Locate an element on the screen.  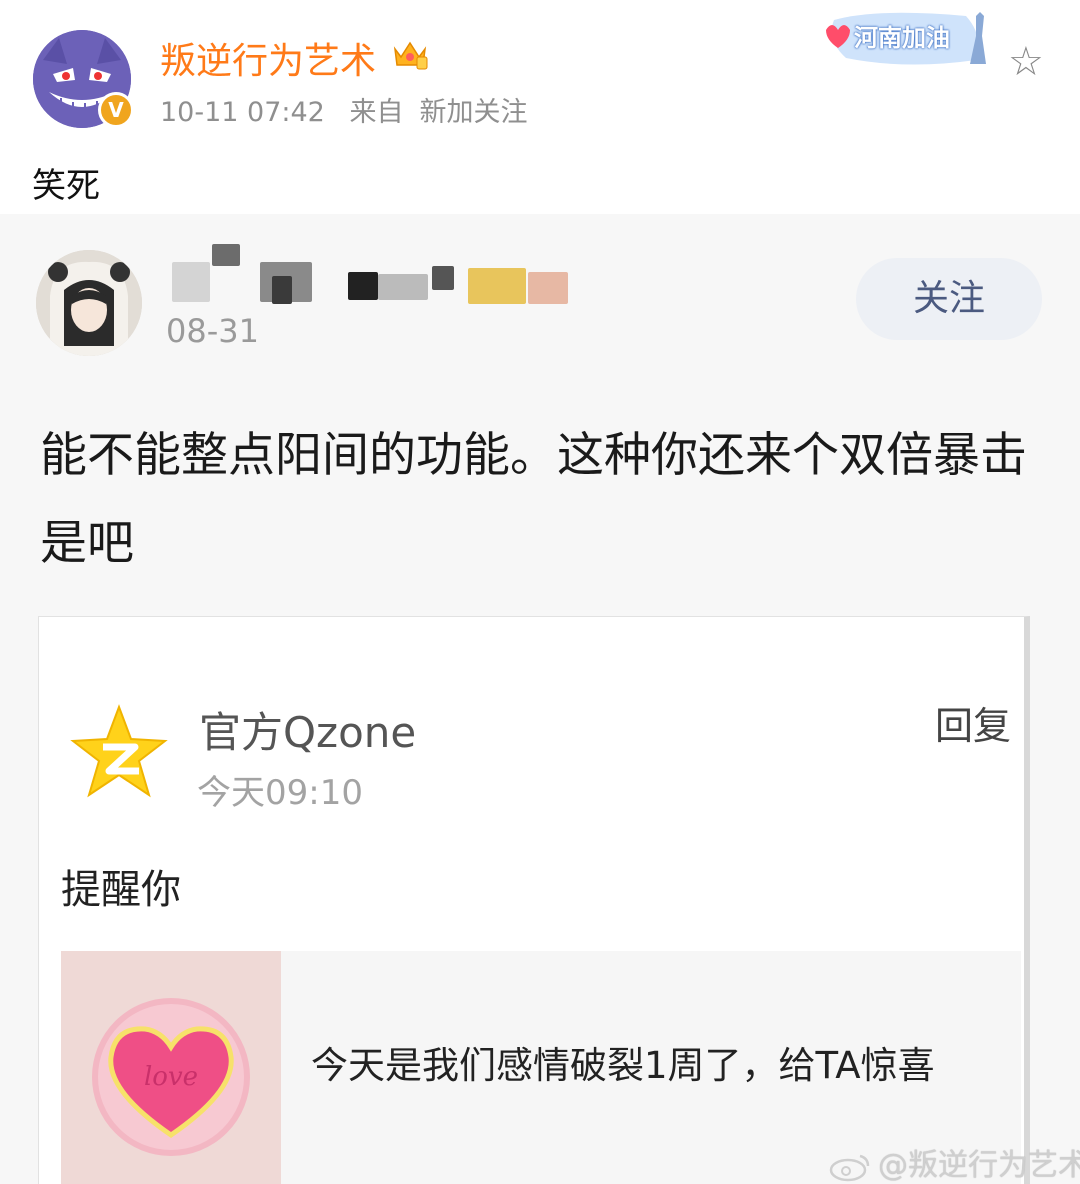
verified-icon: V is located at coordinates (116, 110).